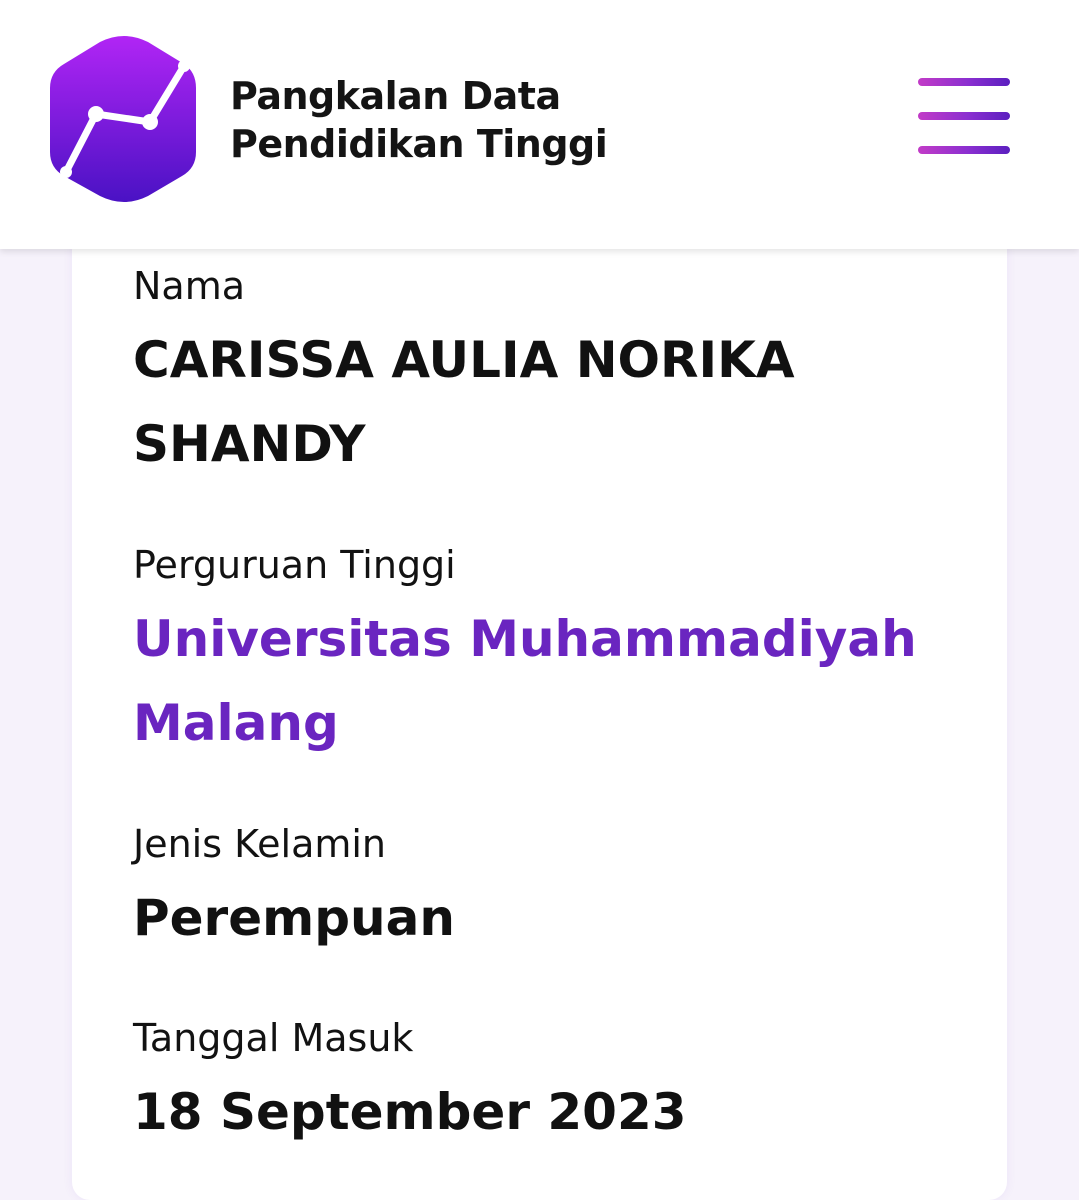 The height and width of the screenshot is (1200, 1079). I want to click on jenis-kelamin-value: Perempuan, so click(294, 918).